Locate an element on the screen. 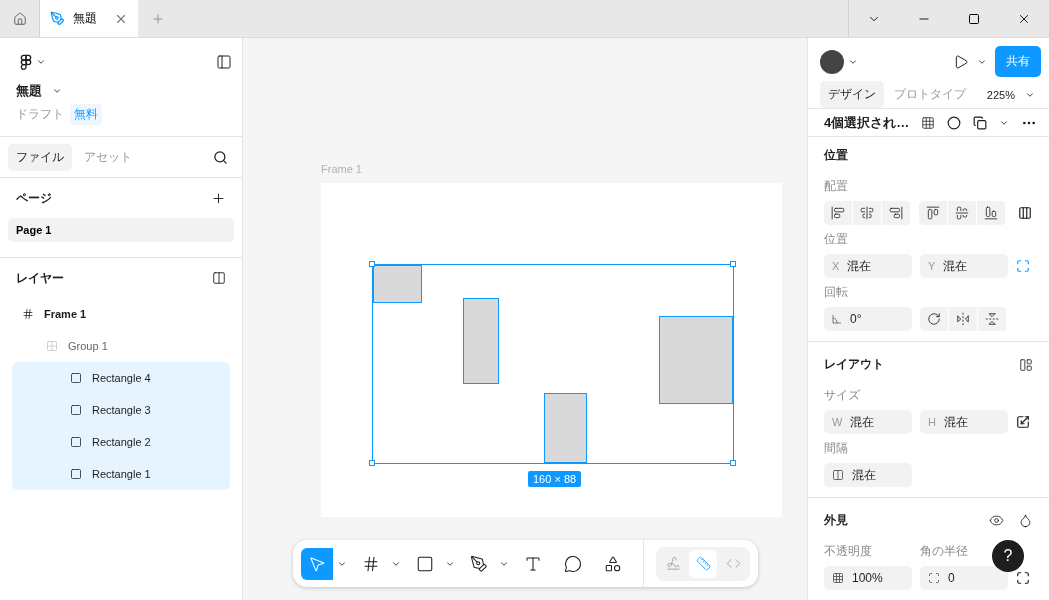  search-icon is located at coordinates (220, 157).